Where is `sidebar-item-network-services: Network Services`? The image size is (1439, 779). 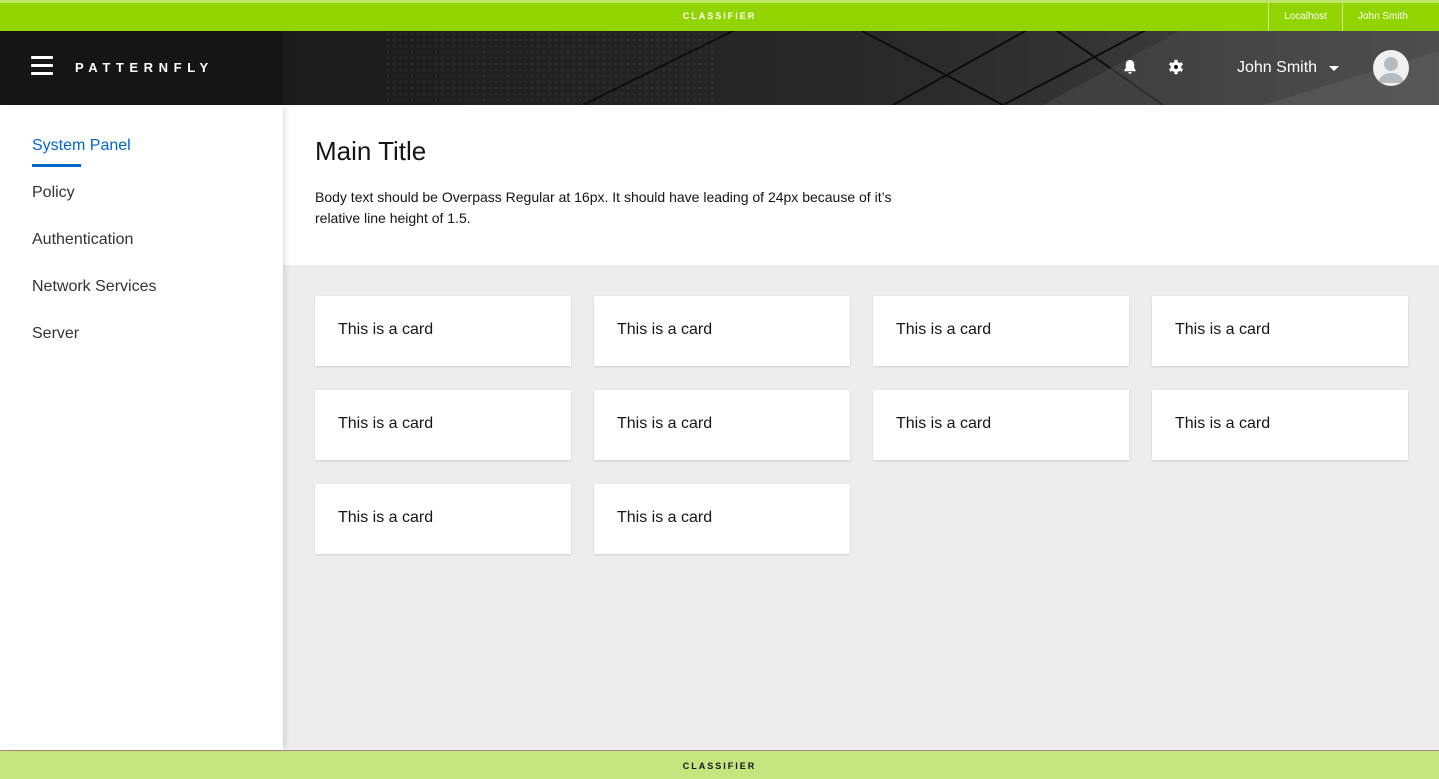 sidebar-item-network-services: Network Services is located at coordinates (94, 287).